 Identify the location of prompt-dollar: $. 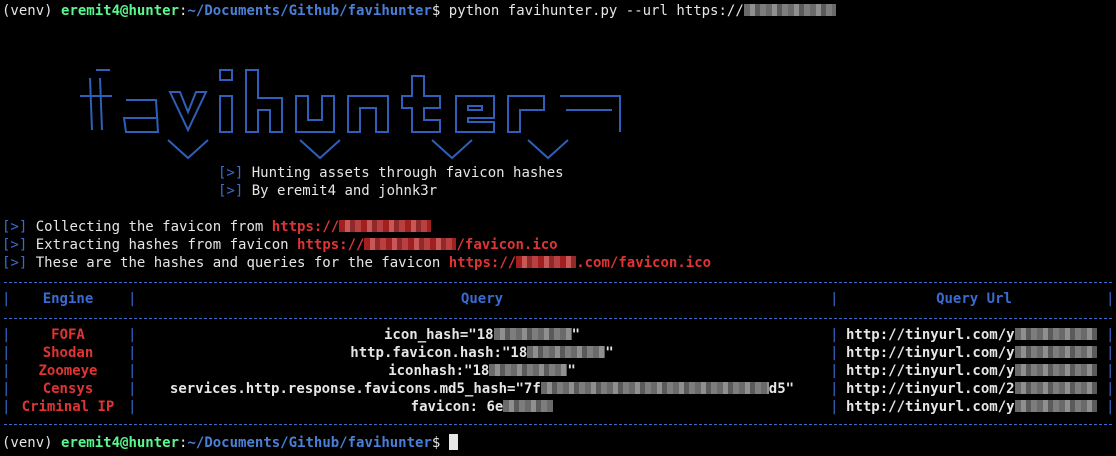
(440, 443).